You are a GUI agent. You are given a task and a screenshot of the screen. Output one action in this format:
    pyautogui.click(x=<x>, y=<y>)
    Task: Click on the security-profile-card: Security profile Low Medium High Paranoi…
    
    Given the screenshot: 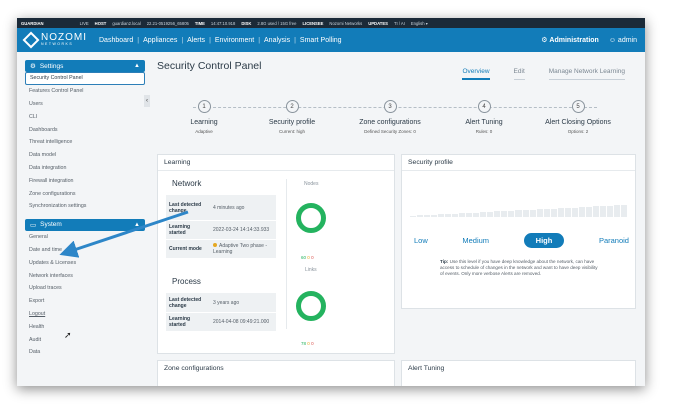 What is the action you would take?
    pyautogui.click(x=518, y=231)
    